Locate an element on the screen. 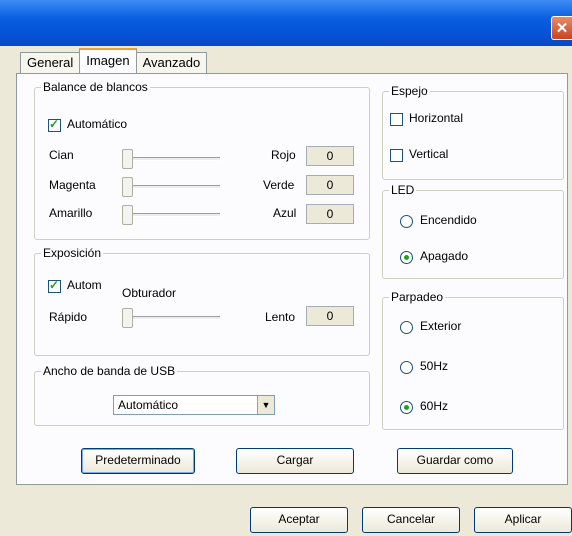 Image resolution: width=572 pixels, height=536 pixels. usb-bandwidth-value: Automático is located at coordinates (148, 405).